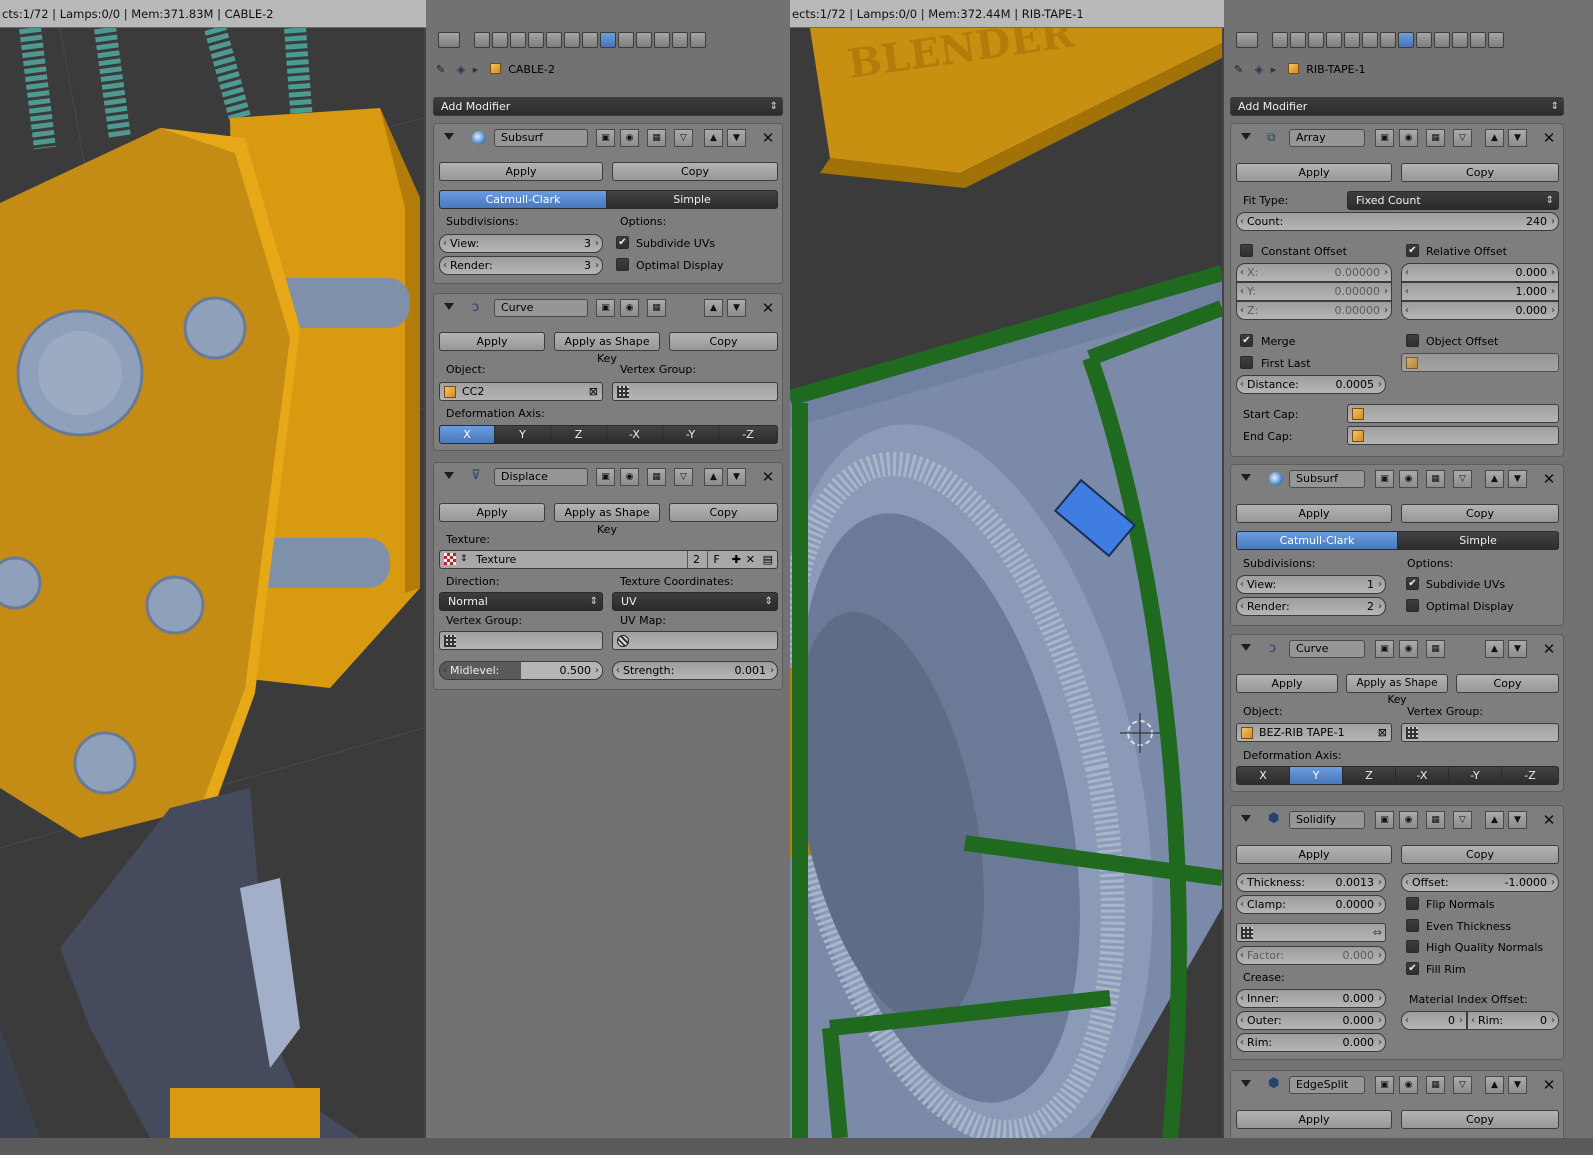 The image size is (1593, 1155). Describe the element at coordinates (695, 640) in the screenshot. I see `uv-map-field` at that location.